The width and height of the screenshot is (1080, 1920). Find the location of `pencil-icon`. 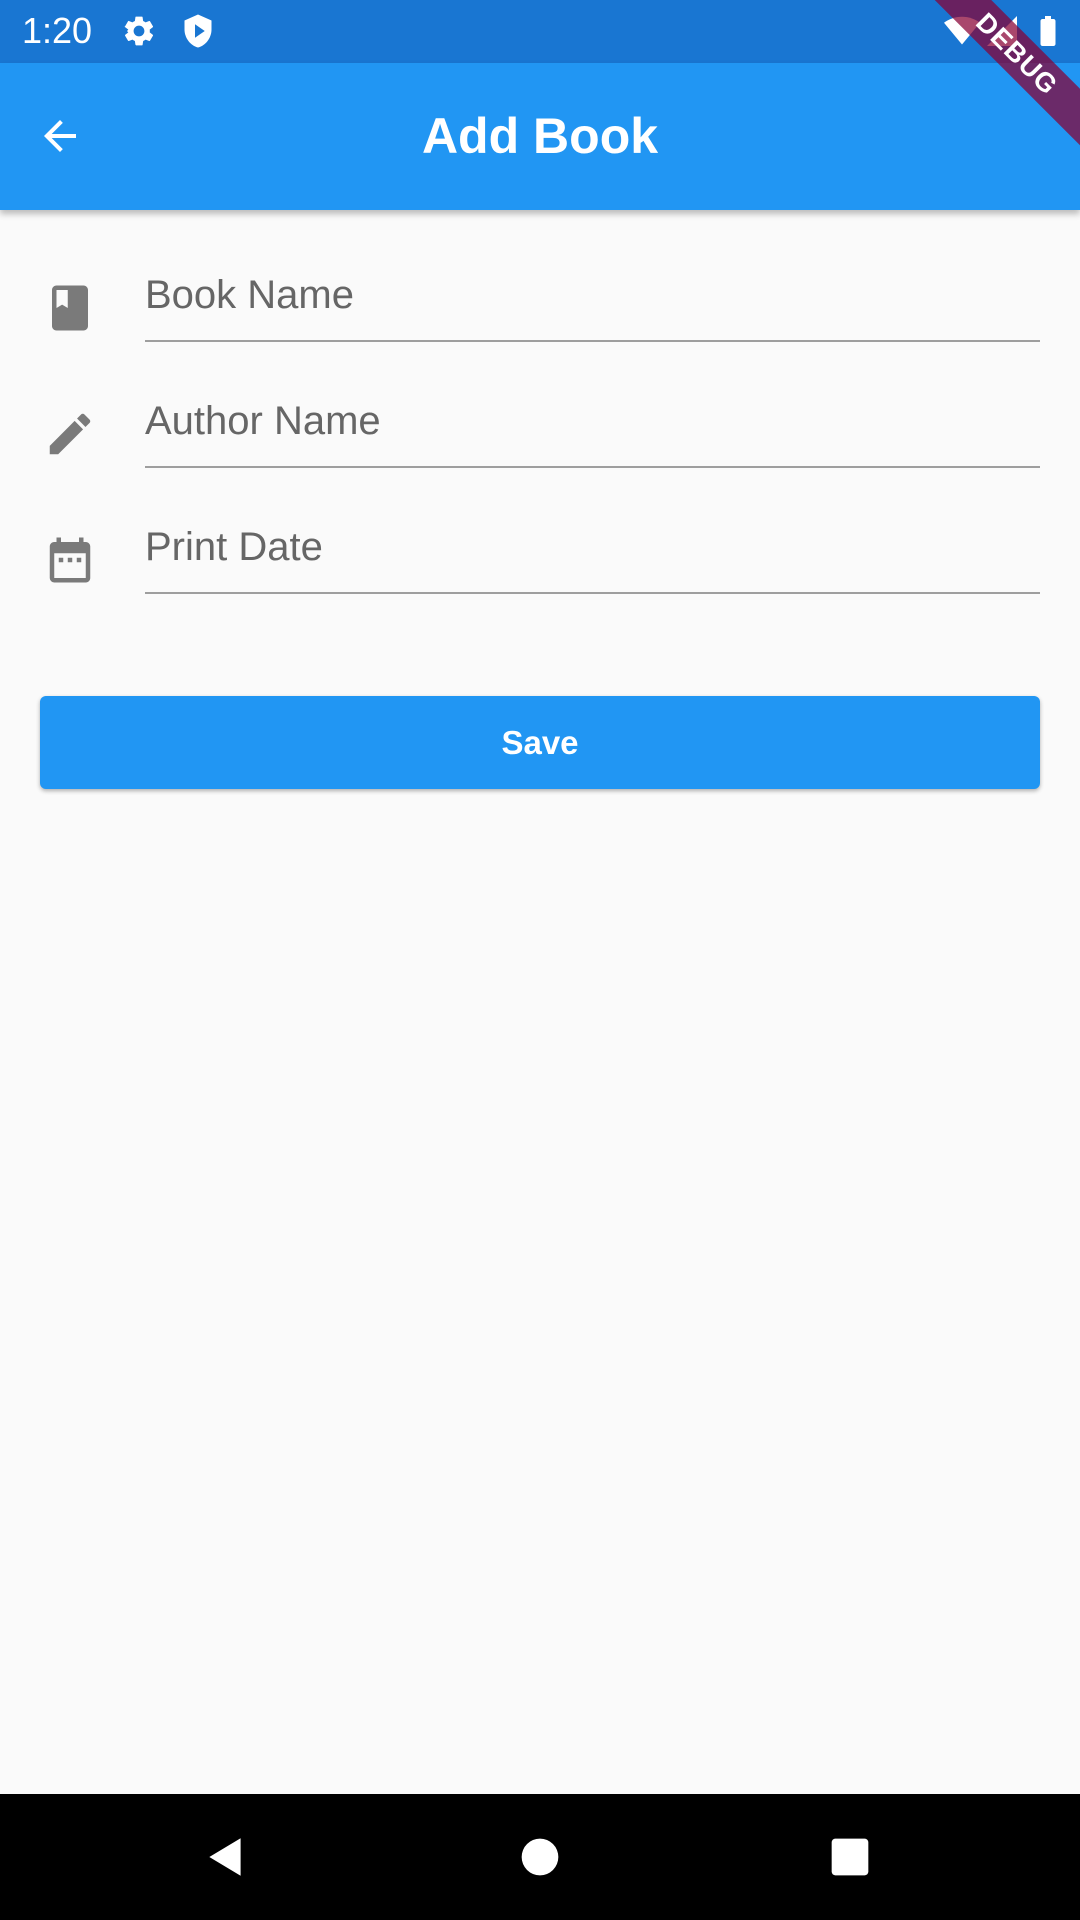

pencil-icon is located at coordinates (70, 434).